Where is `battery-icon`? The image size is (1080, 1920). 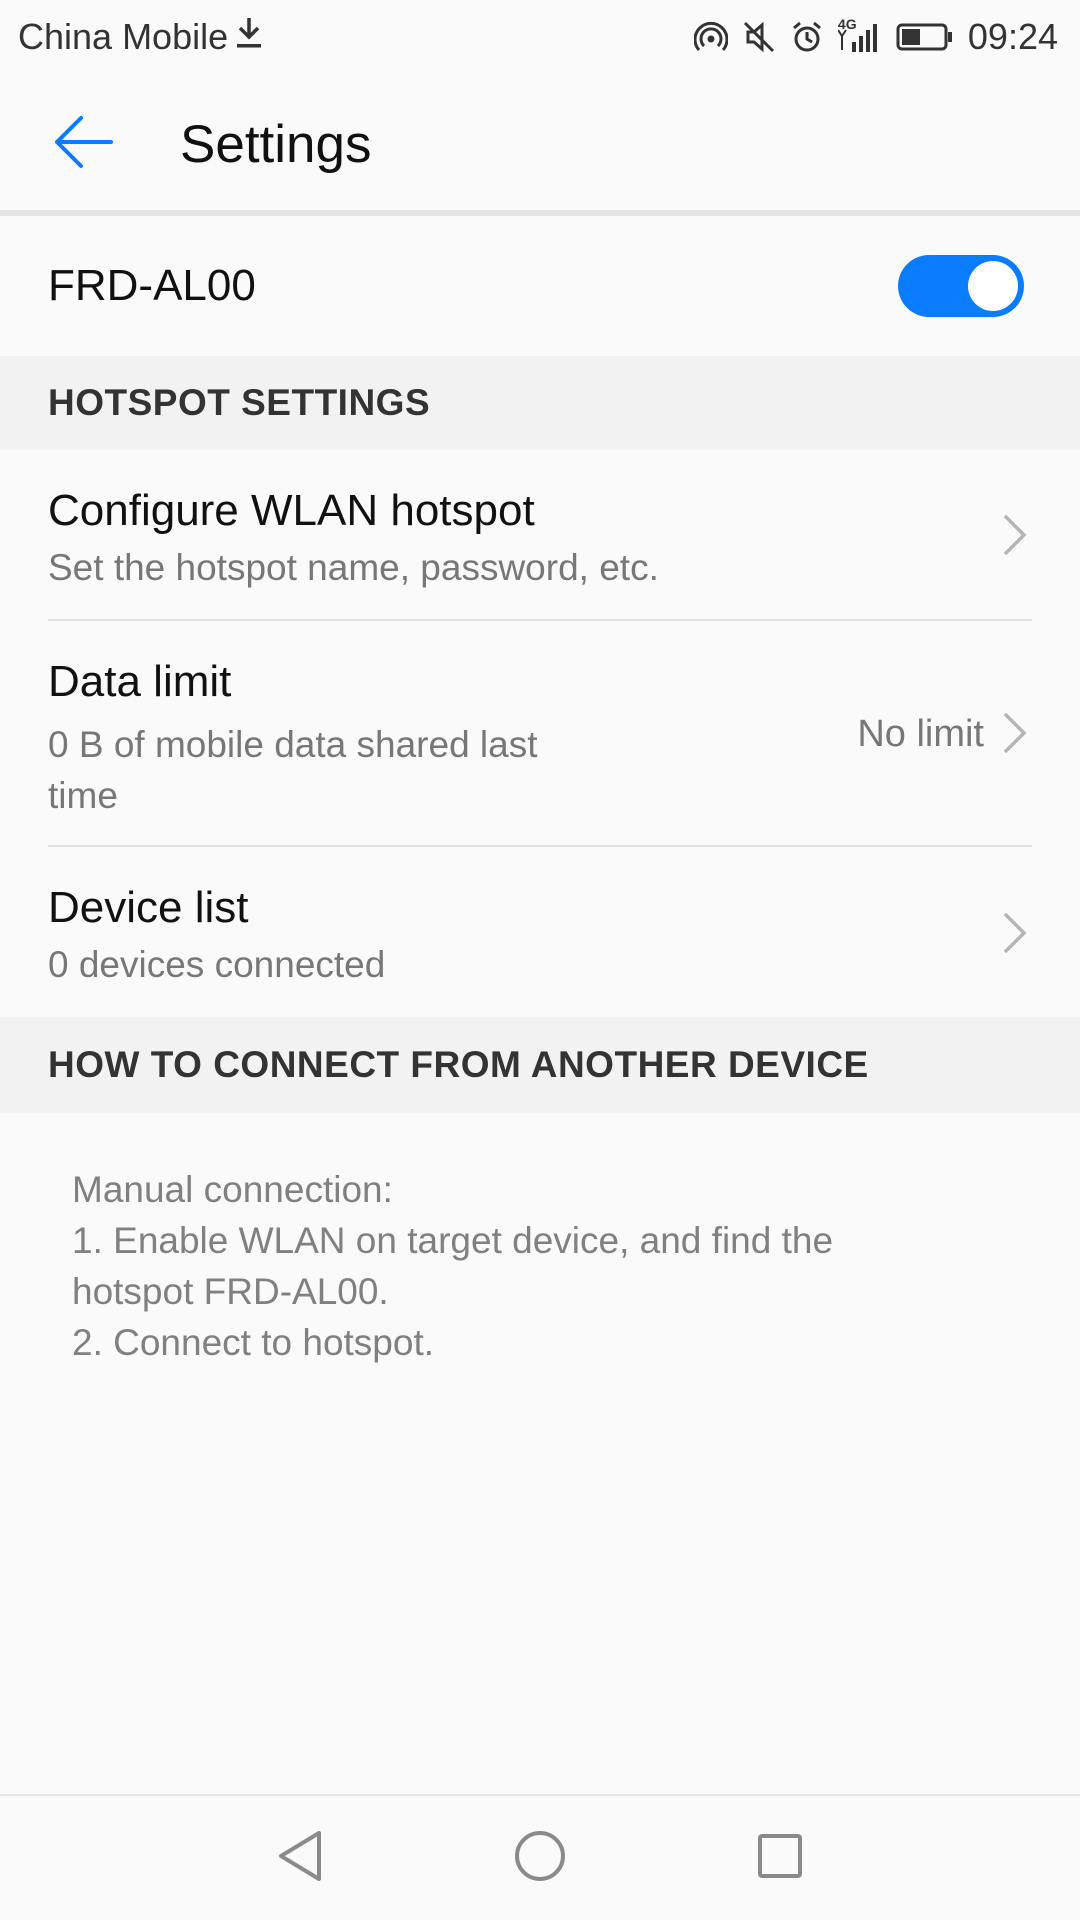 battery-icon is located at coordinates (925, 37).